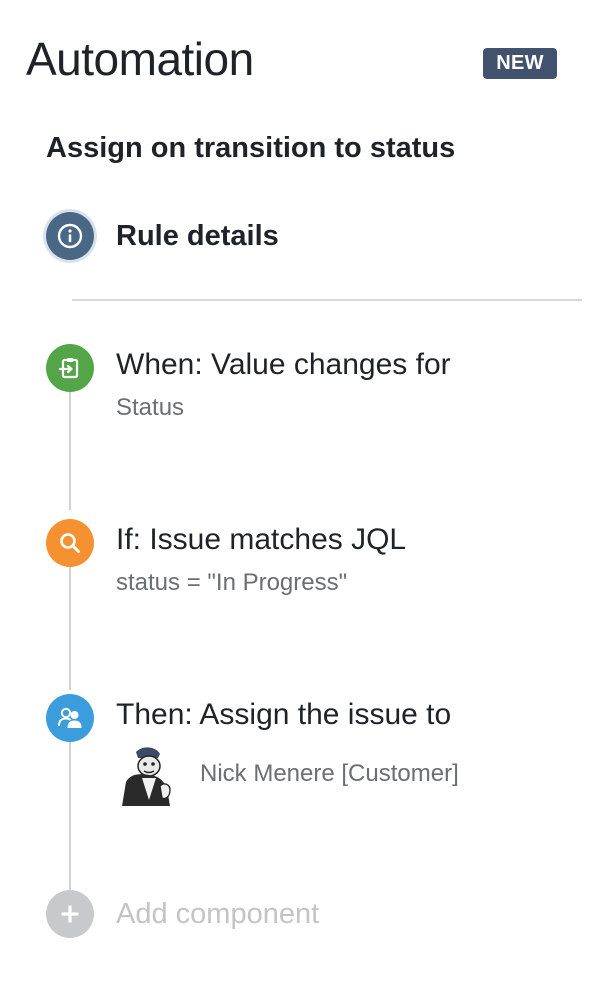 Image resolution: width=614 pixels, height=999 pixels. I want to click on add-component-button: Add component, so click(182, 914).